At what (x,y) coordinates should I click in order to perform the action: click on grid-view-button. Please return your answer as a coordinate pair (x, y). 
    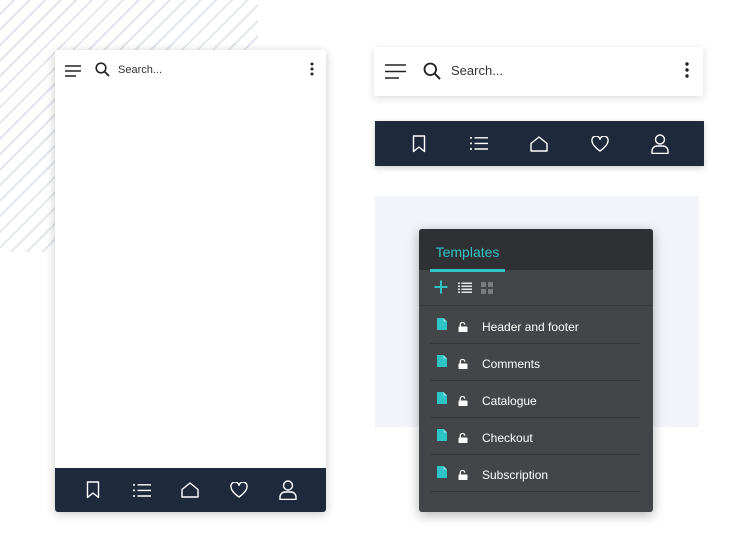
    Looking at the image, I should click on (487, 290).